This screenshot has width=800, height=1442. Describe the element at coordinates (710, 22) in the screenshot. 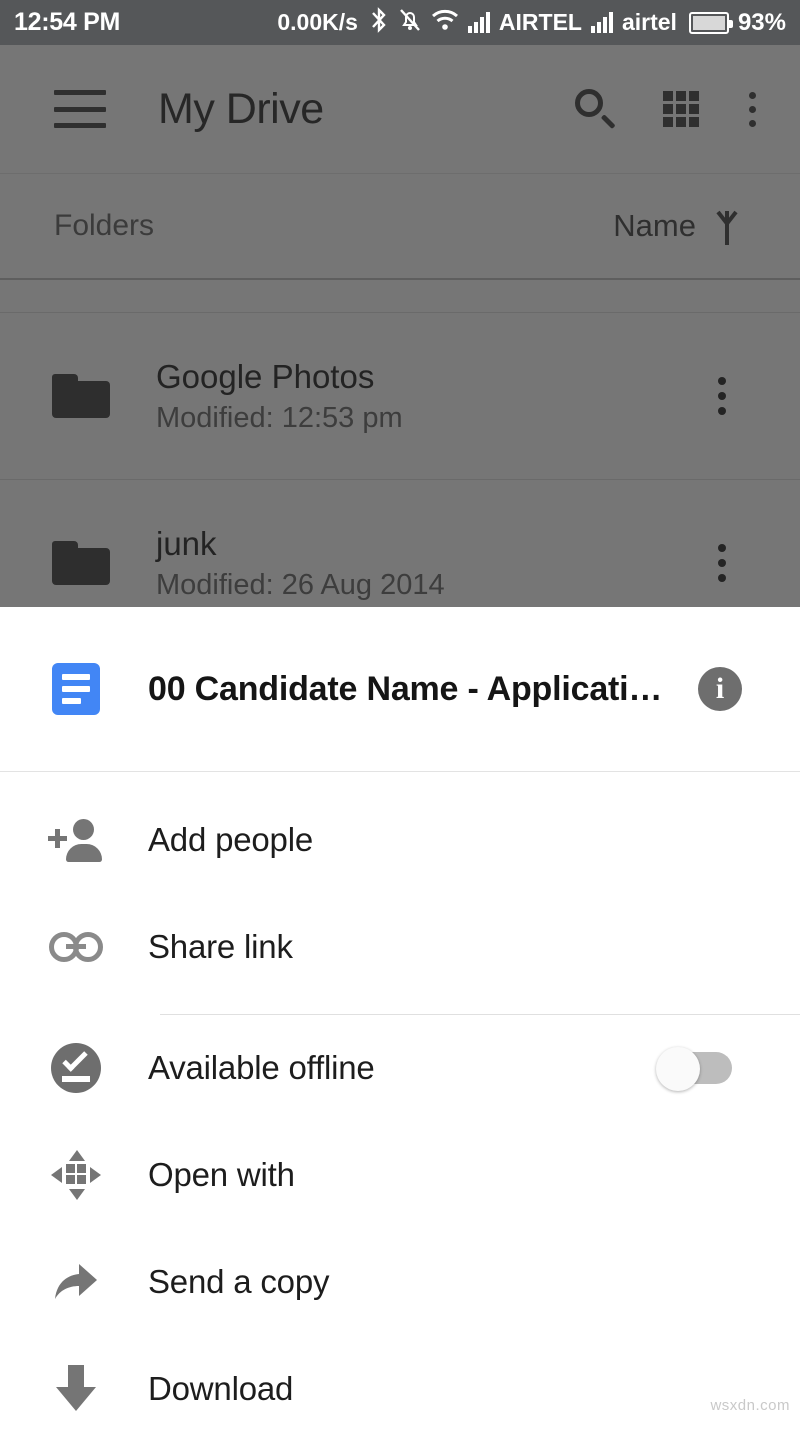

I see `battery-icon` at that location.